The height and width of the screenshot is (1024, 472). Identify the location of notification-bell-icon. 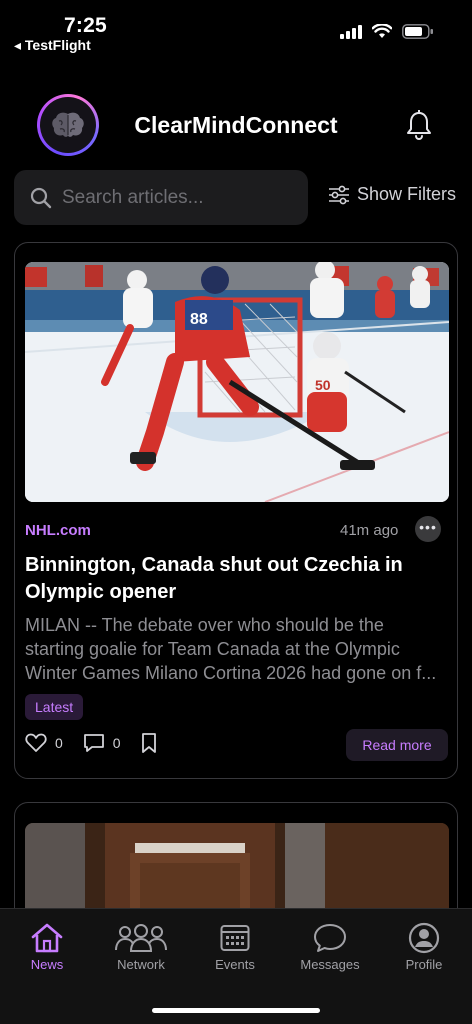
(419, 125).